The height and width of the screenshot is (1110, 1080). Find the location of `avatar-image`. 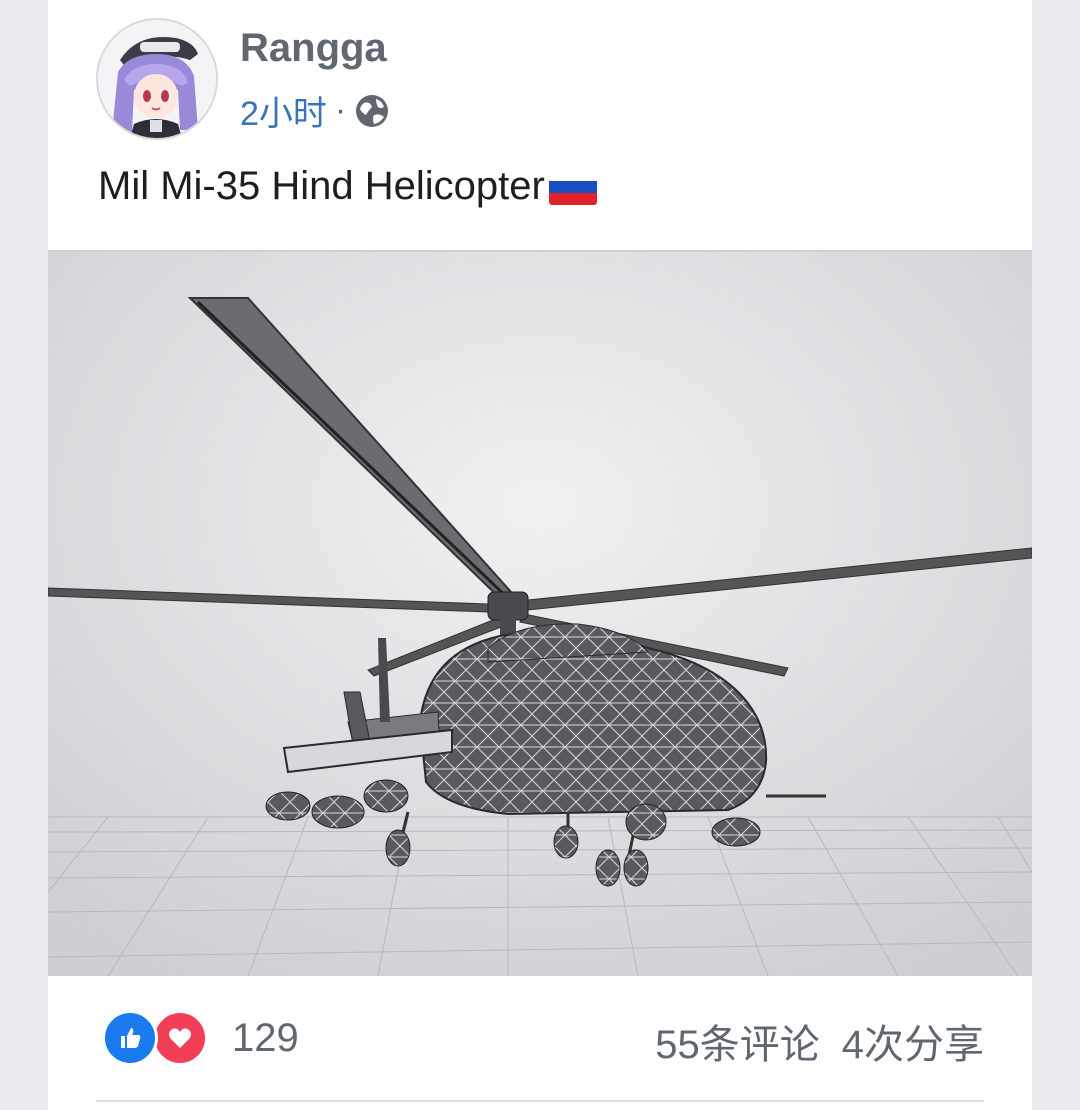

avatar-image is located at coordinates (157, 79).